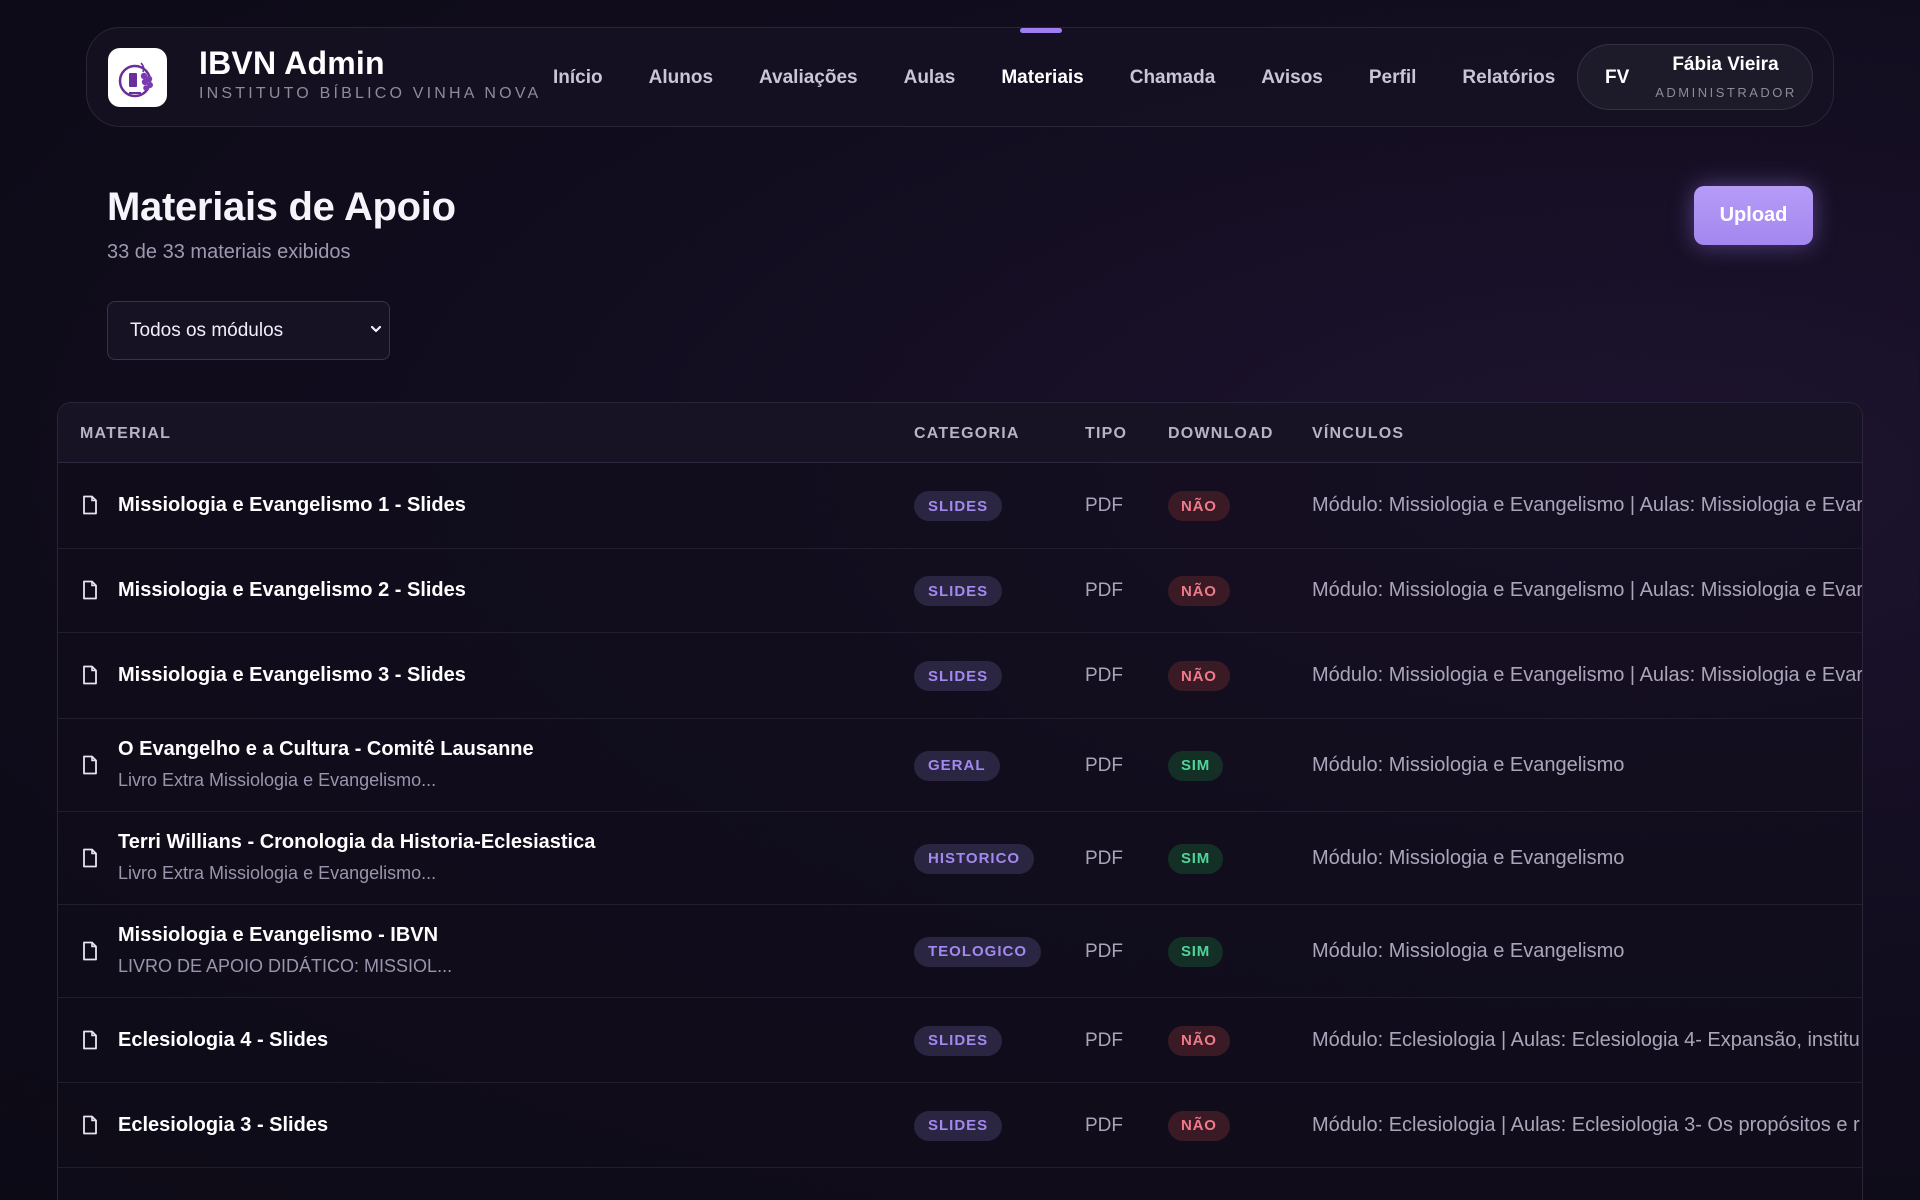 Image resolution: width=1920 pixels, height=1200 pixels. I want to click on brand-subtitle: INSTITUTO BÍBLICO VINHA NOVA, so click(370, 93).